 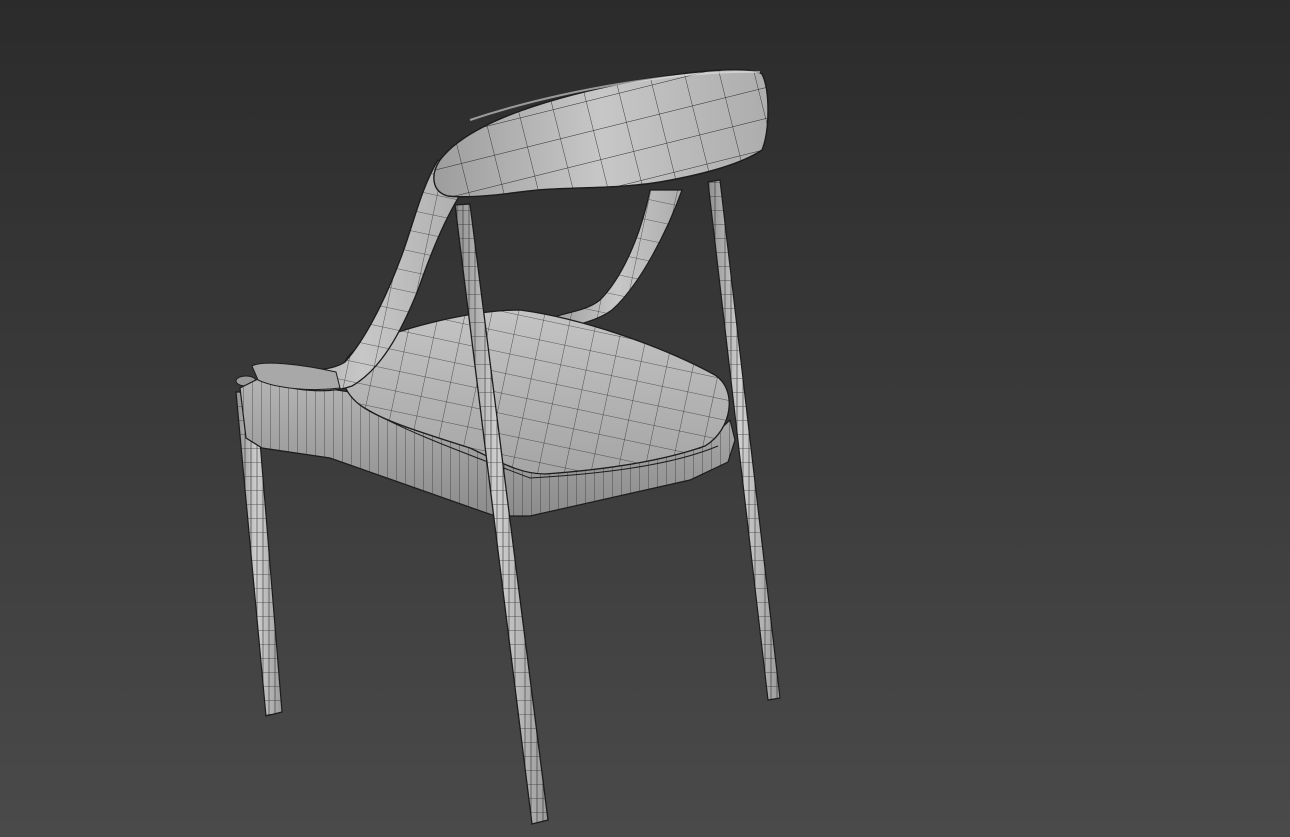 I want to click on chair-backrest, so click(x=601, y=133).